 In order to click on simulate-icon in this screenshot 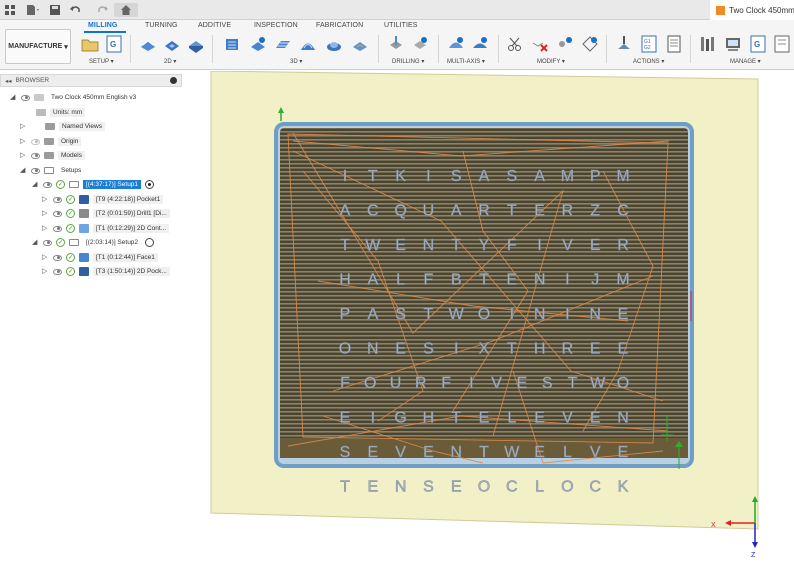, I will do `click(624, 44)`.